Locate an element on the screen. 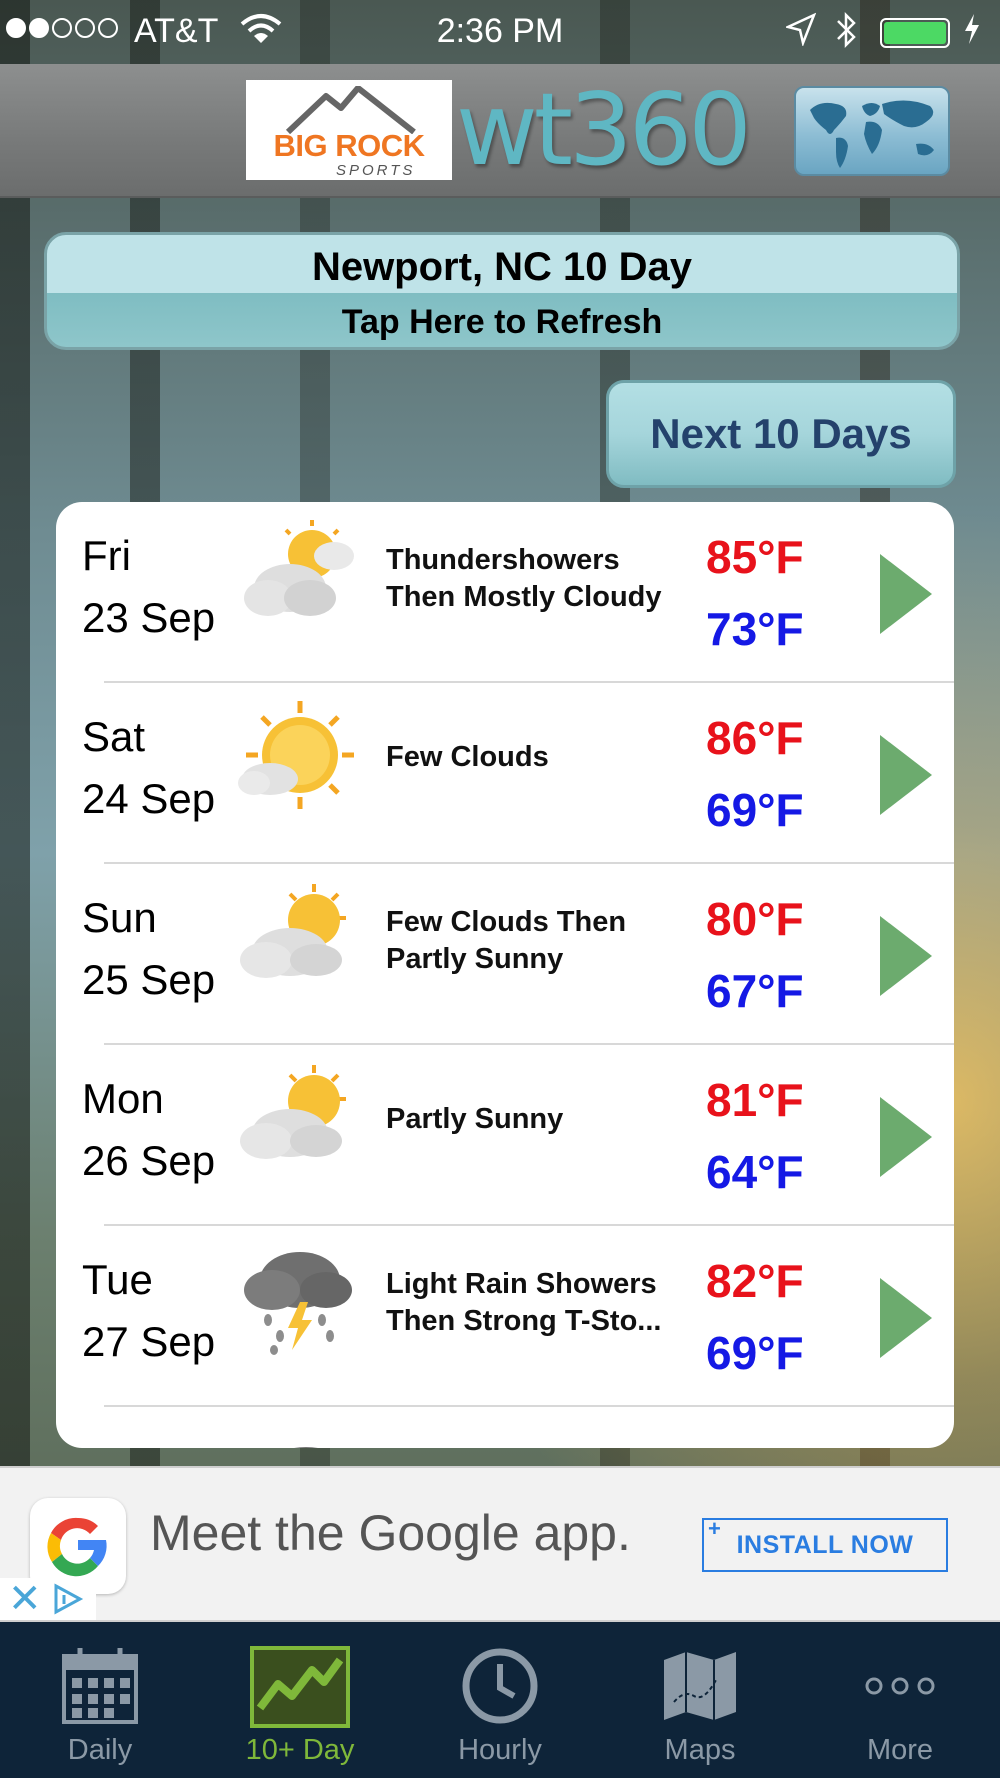  tab-bar: Daily 10+ Day Hourly Maps More is located at coordinates (500, 1700).